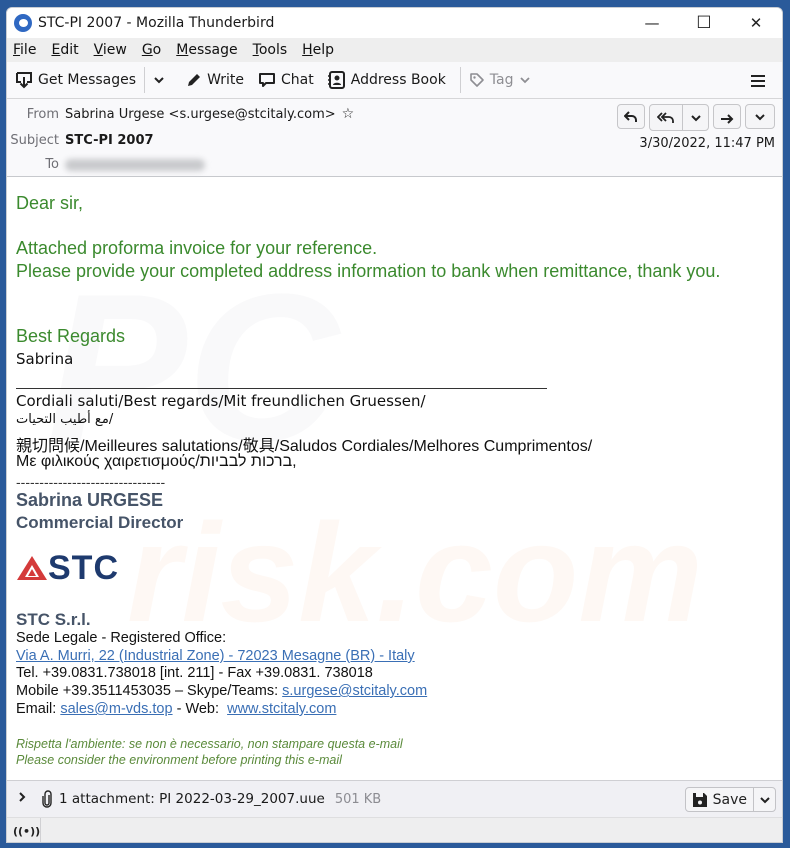 This screenshot has width=790, height=848. Describe the element at coordinates (64, 50) in the screenshot. I see `menu-edit: Edit` at that location.